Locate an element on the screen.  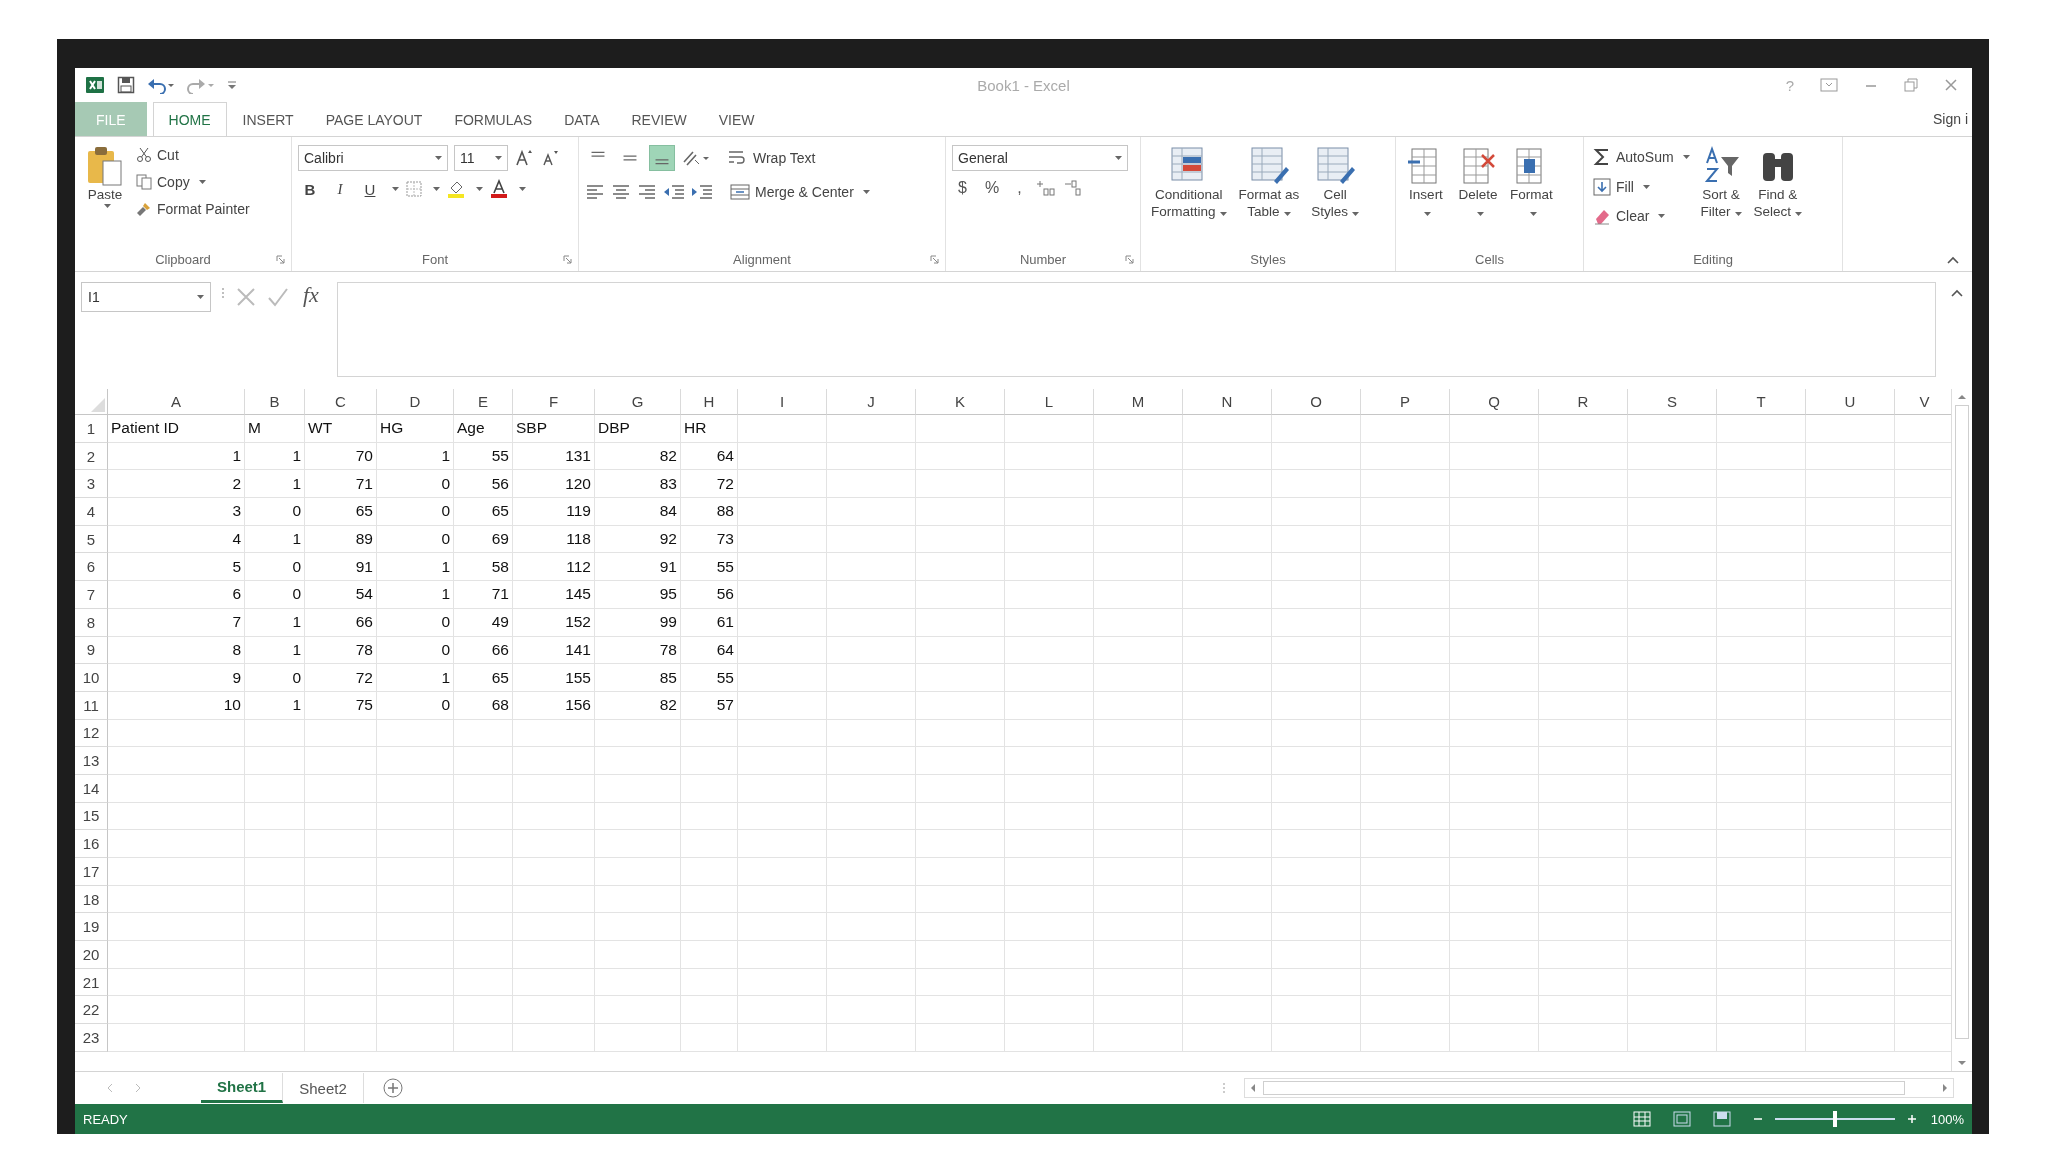
ribbon-tab: INSERT is located at coordinates (268, 119).